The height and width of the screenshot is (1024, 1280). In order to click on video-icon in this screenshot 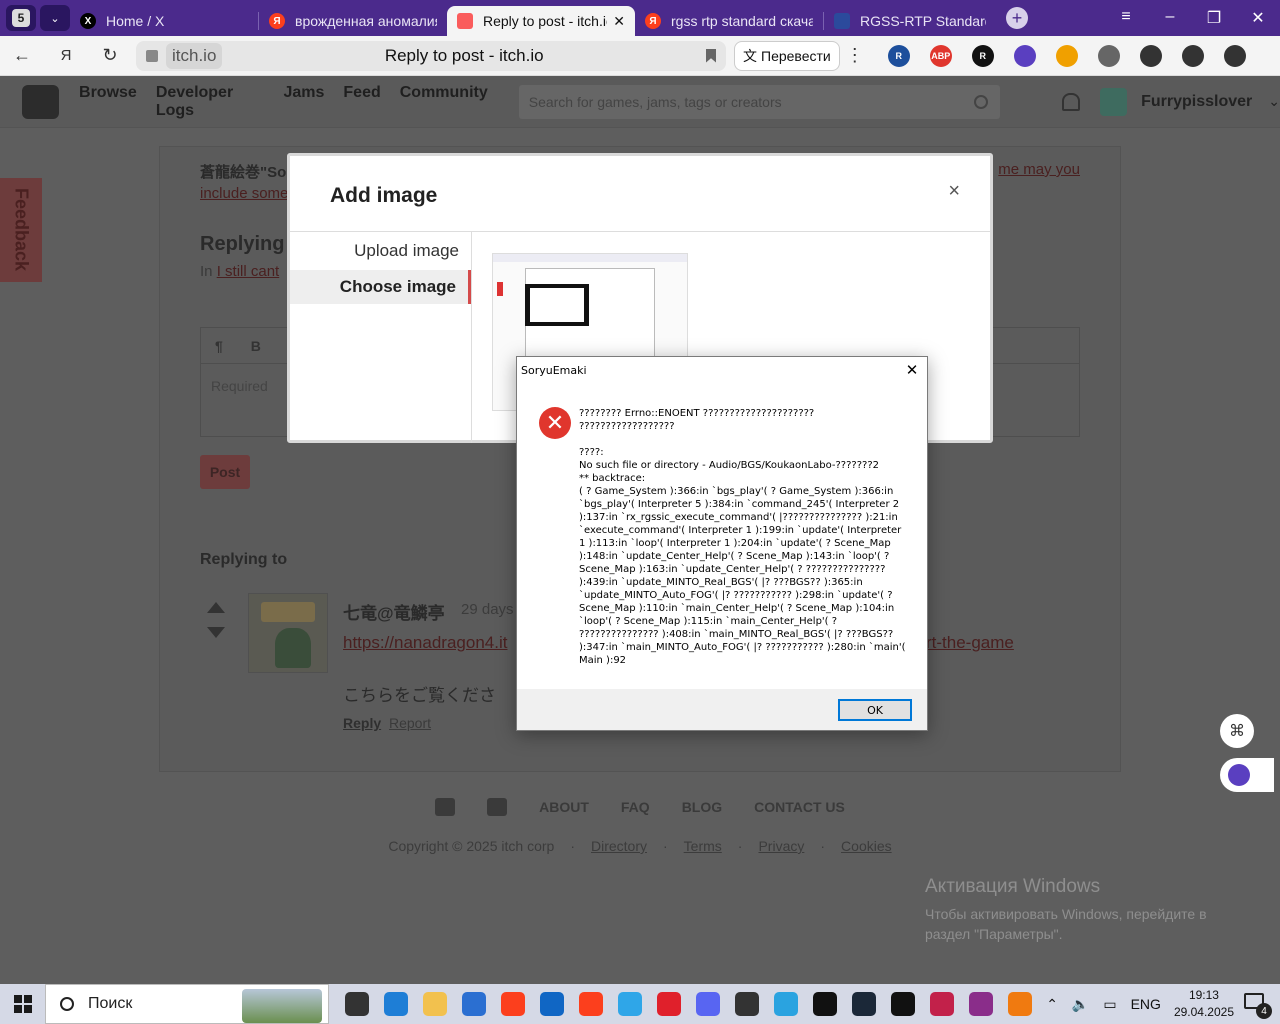, I will do `click(1150, 55)`.